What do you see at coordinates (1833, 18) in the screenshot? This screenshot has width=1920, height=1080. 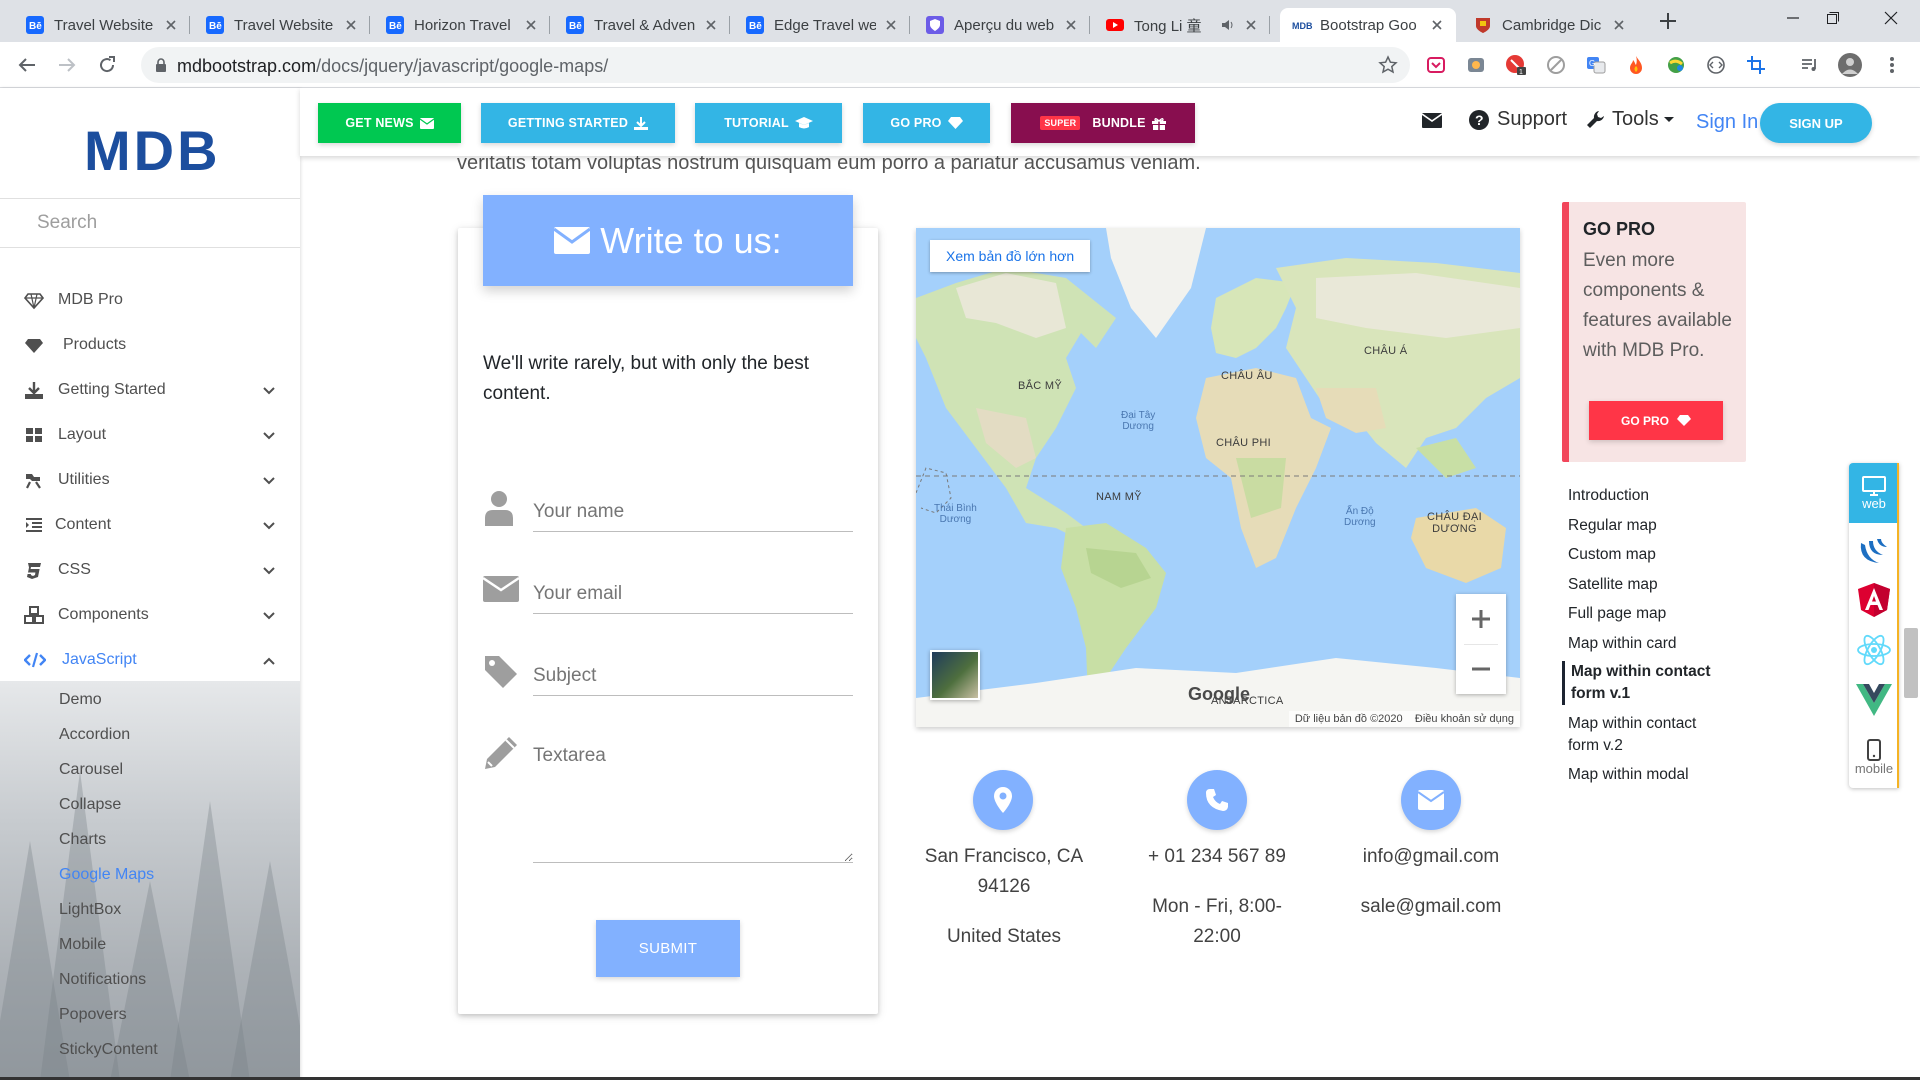 I see `maximize-icon` at bounding box center [1833, 18].